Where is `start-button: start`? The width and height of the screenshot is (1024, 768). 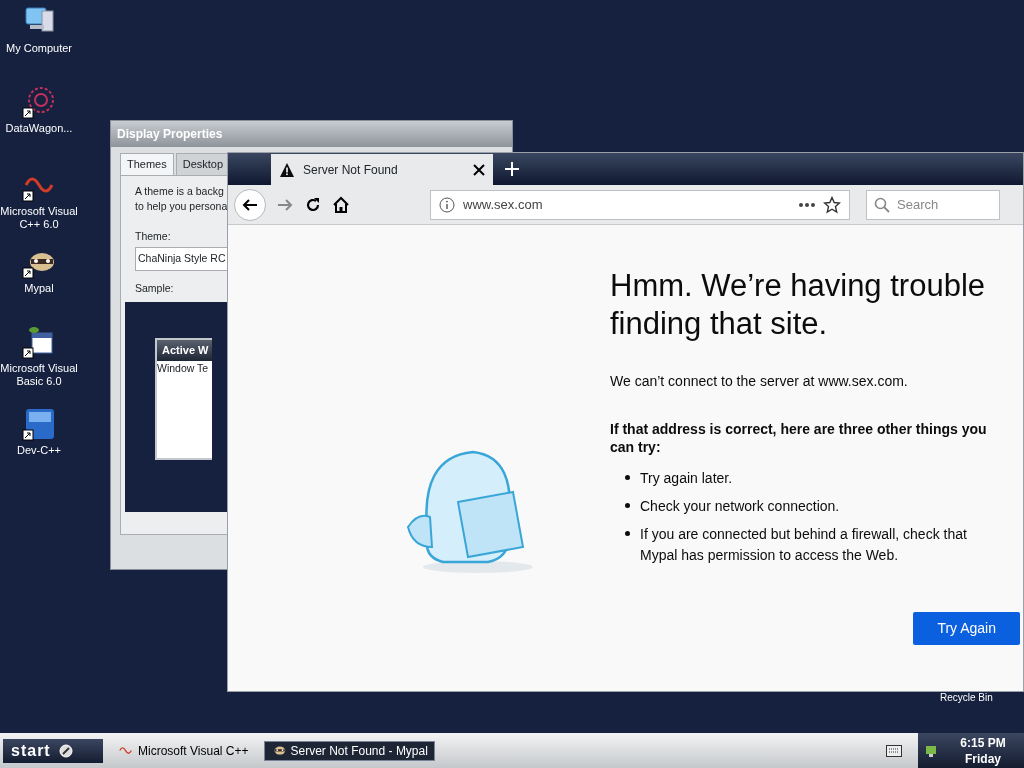 start-button: start is located at coordinates (53, 750).